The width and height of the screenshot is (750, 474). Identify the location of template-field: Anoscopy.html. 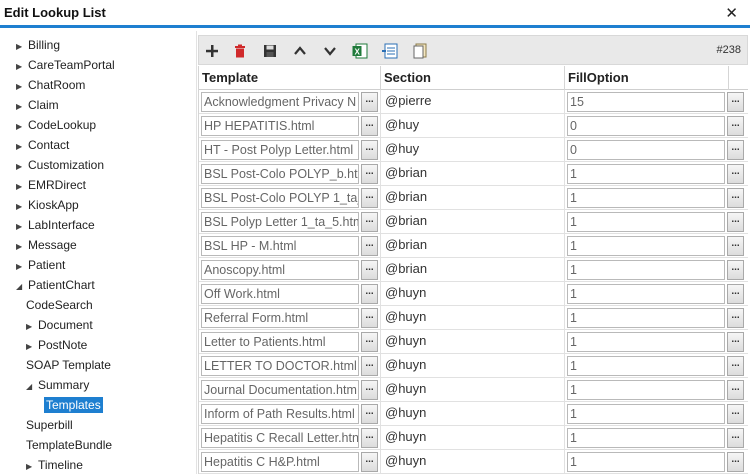
(280, 270).